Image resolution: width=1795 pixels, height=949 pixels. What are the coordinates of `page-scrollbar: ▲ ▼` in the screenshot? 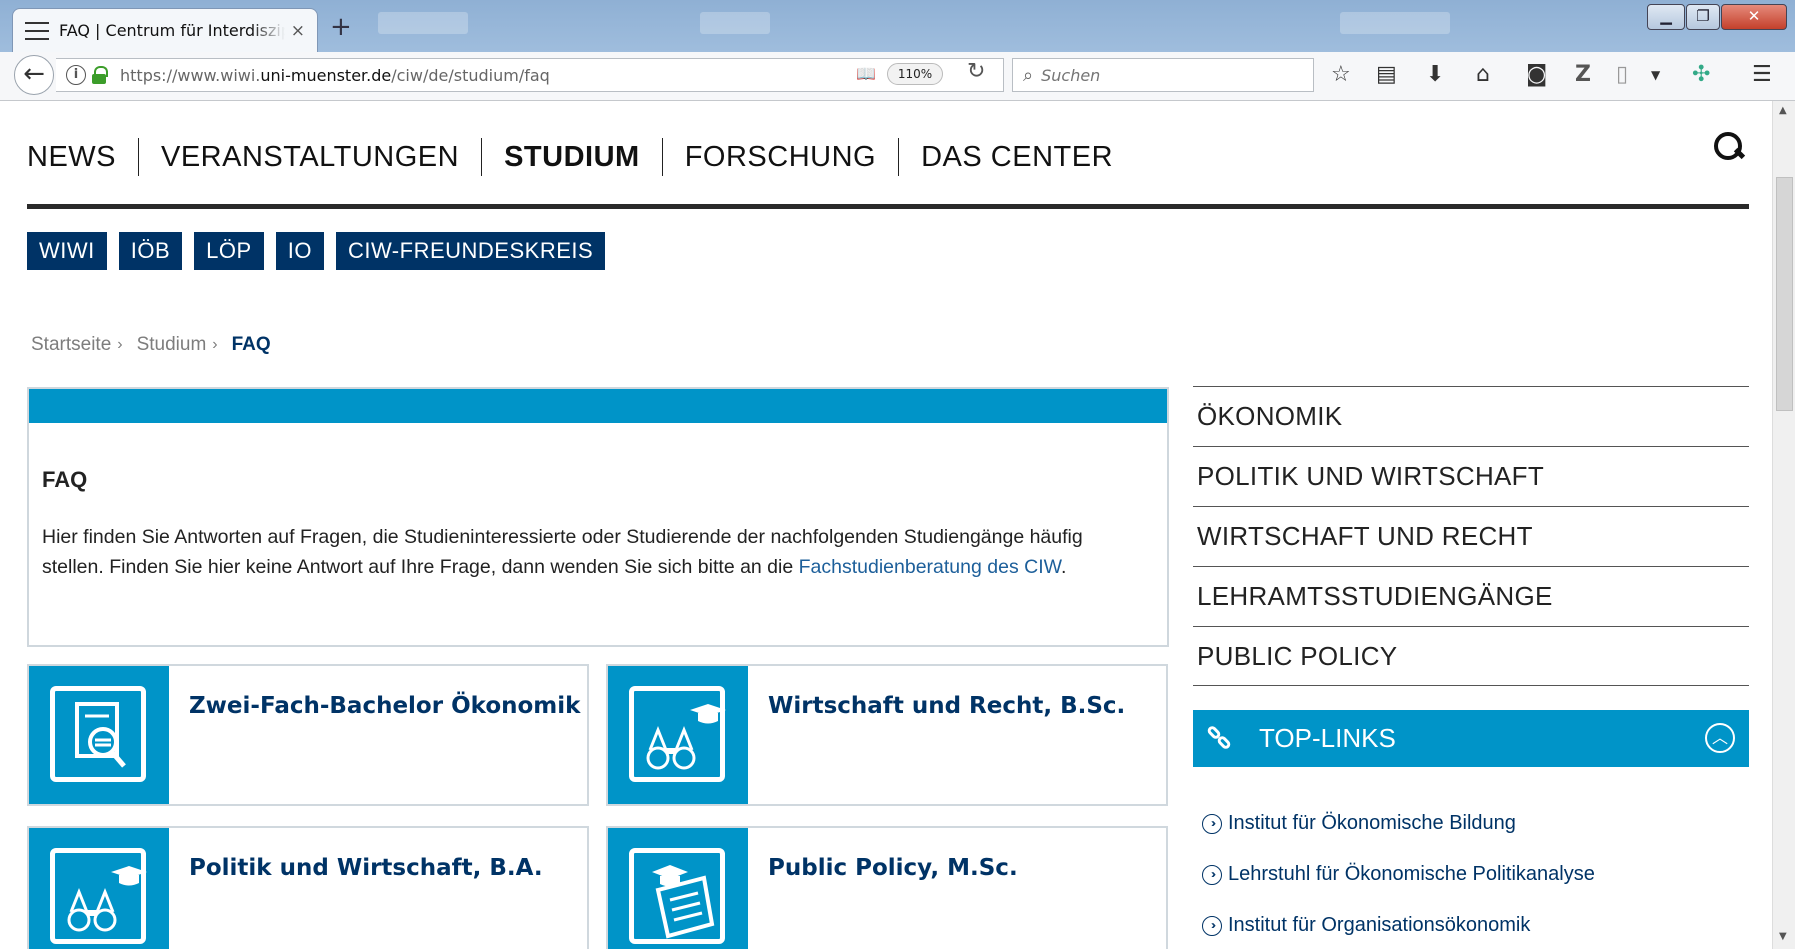 It's located at (1783, 525).